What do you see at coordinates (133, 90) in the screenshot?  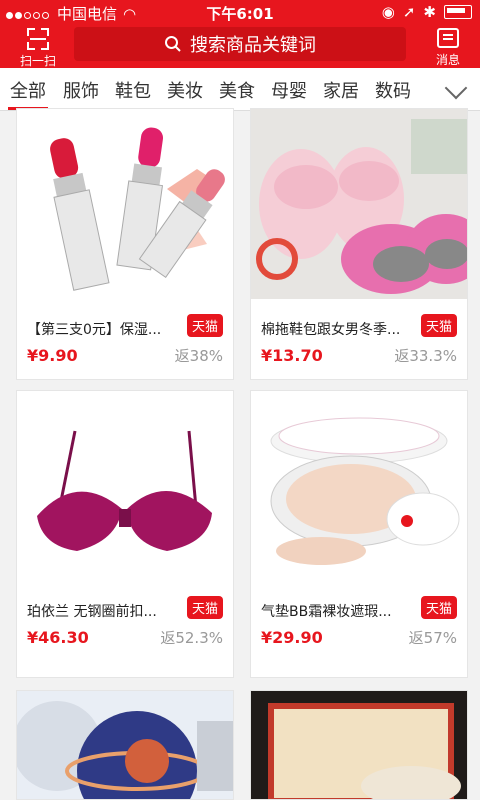 I see `tab-shoes-bags: 鞋包` at bounding box center [133, 90].